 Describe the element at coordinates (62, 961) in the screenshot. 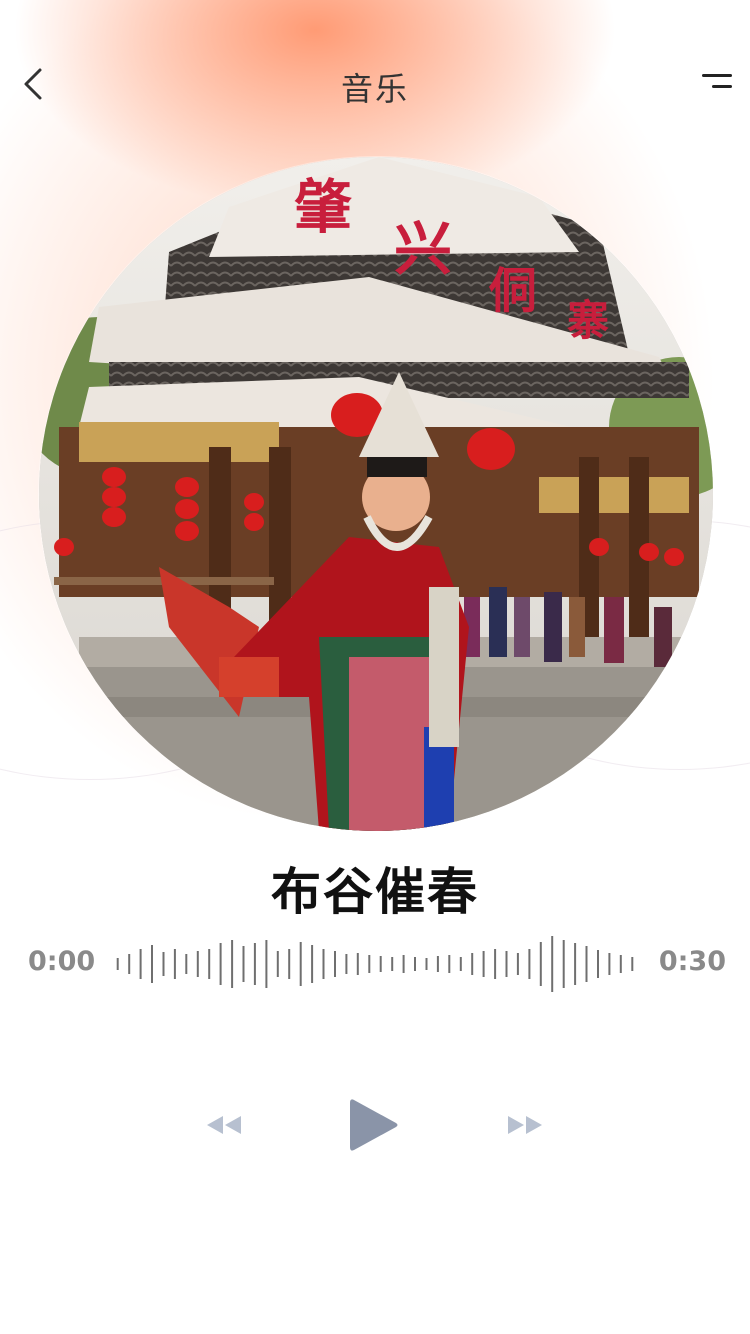

I see `current-time: 0:00` at that location.